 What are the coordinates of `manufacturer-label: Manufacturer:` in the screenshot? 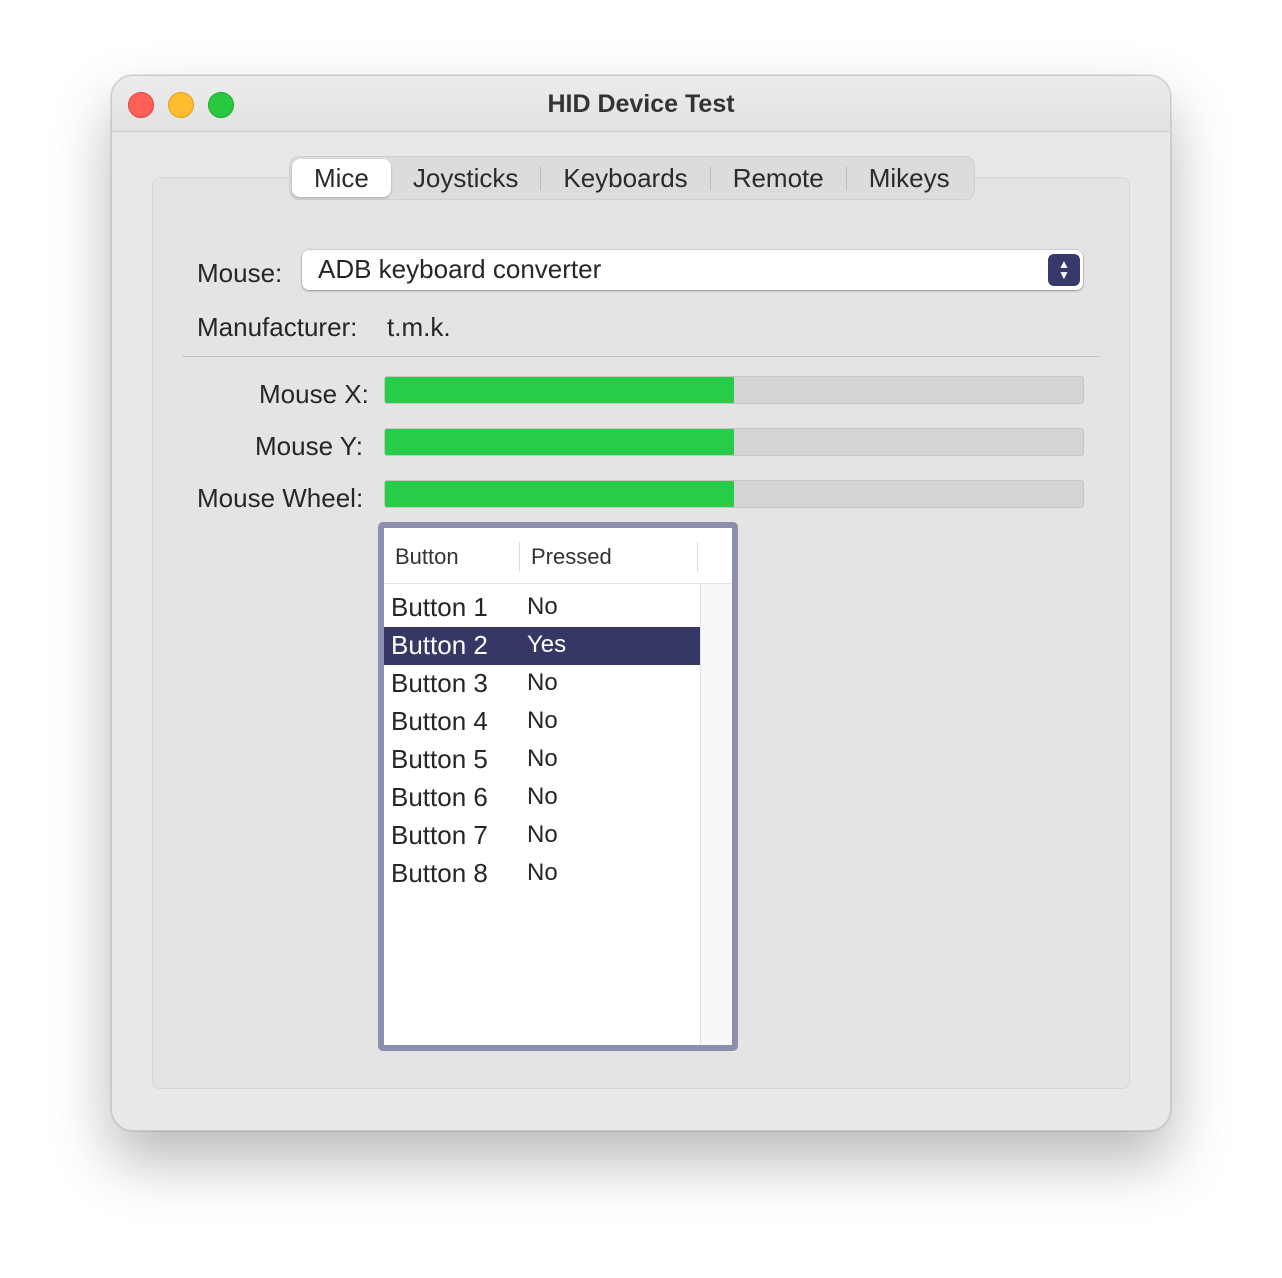 It's located at (277, 327).